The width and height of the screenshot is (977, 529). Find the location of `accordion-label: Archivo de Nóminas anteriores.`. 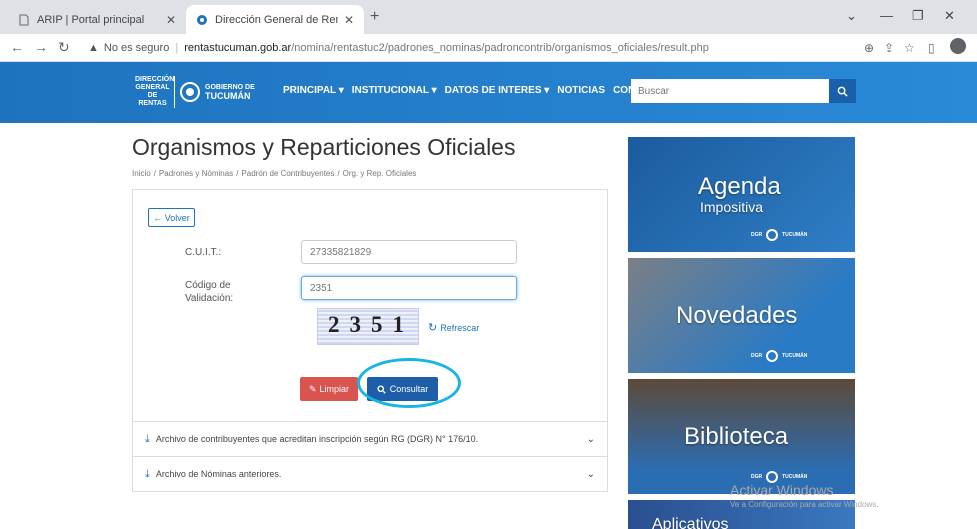

accordion-label: Archivo de Nóminas anteriores. is located at coordinates (218, 474).